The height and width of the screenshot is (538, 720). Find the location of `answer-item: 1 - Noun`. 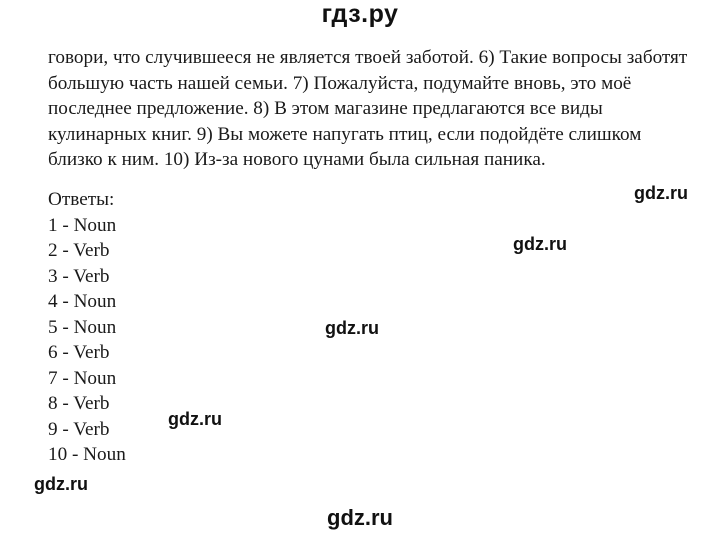

answer-item: 1 - Noun is located at coordinates (82, 225).